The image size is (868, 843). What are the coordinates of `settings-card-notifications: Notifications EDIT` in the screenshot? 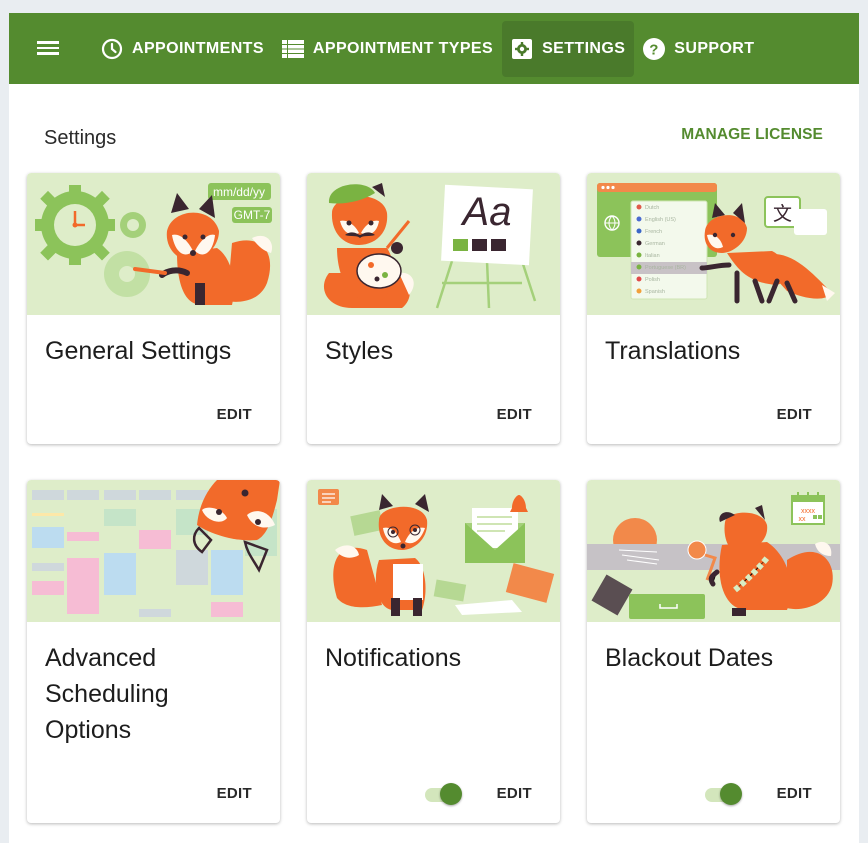 It's located at (433, 651).